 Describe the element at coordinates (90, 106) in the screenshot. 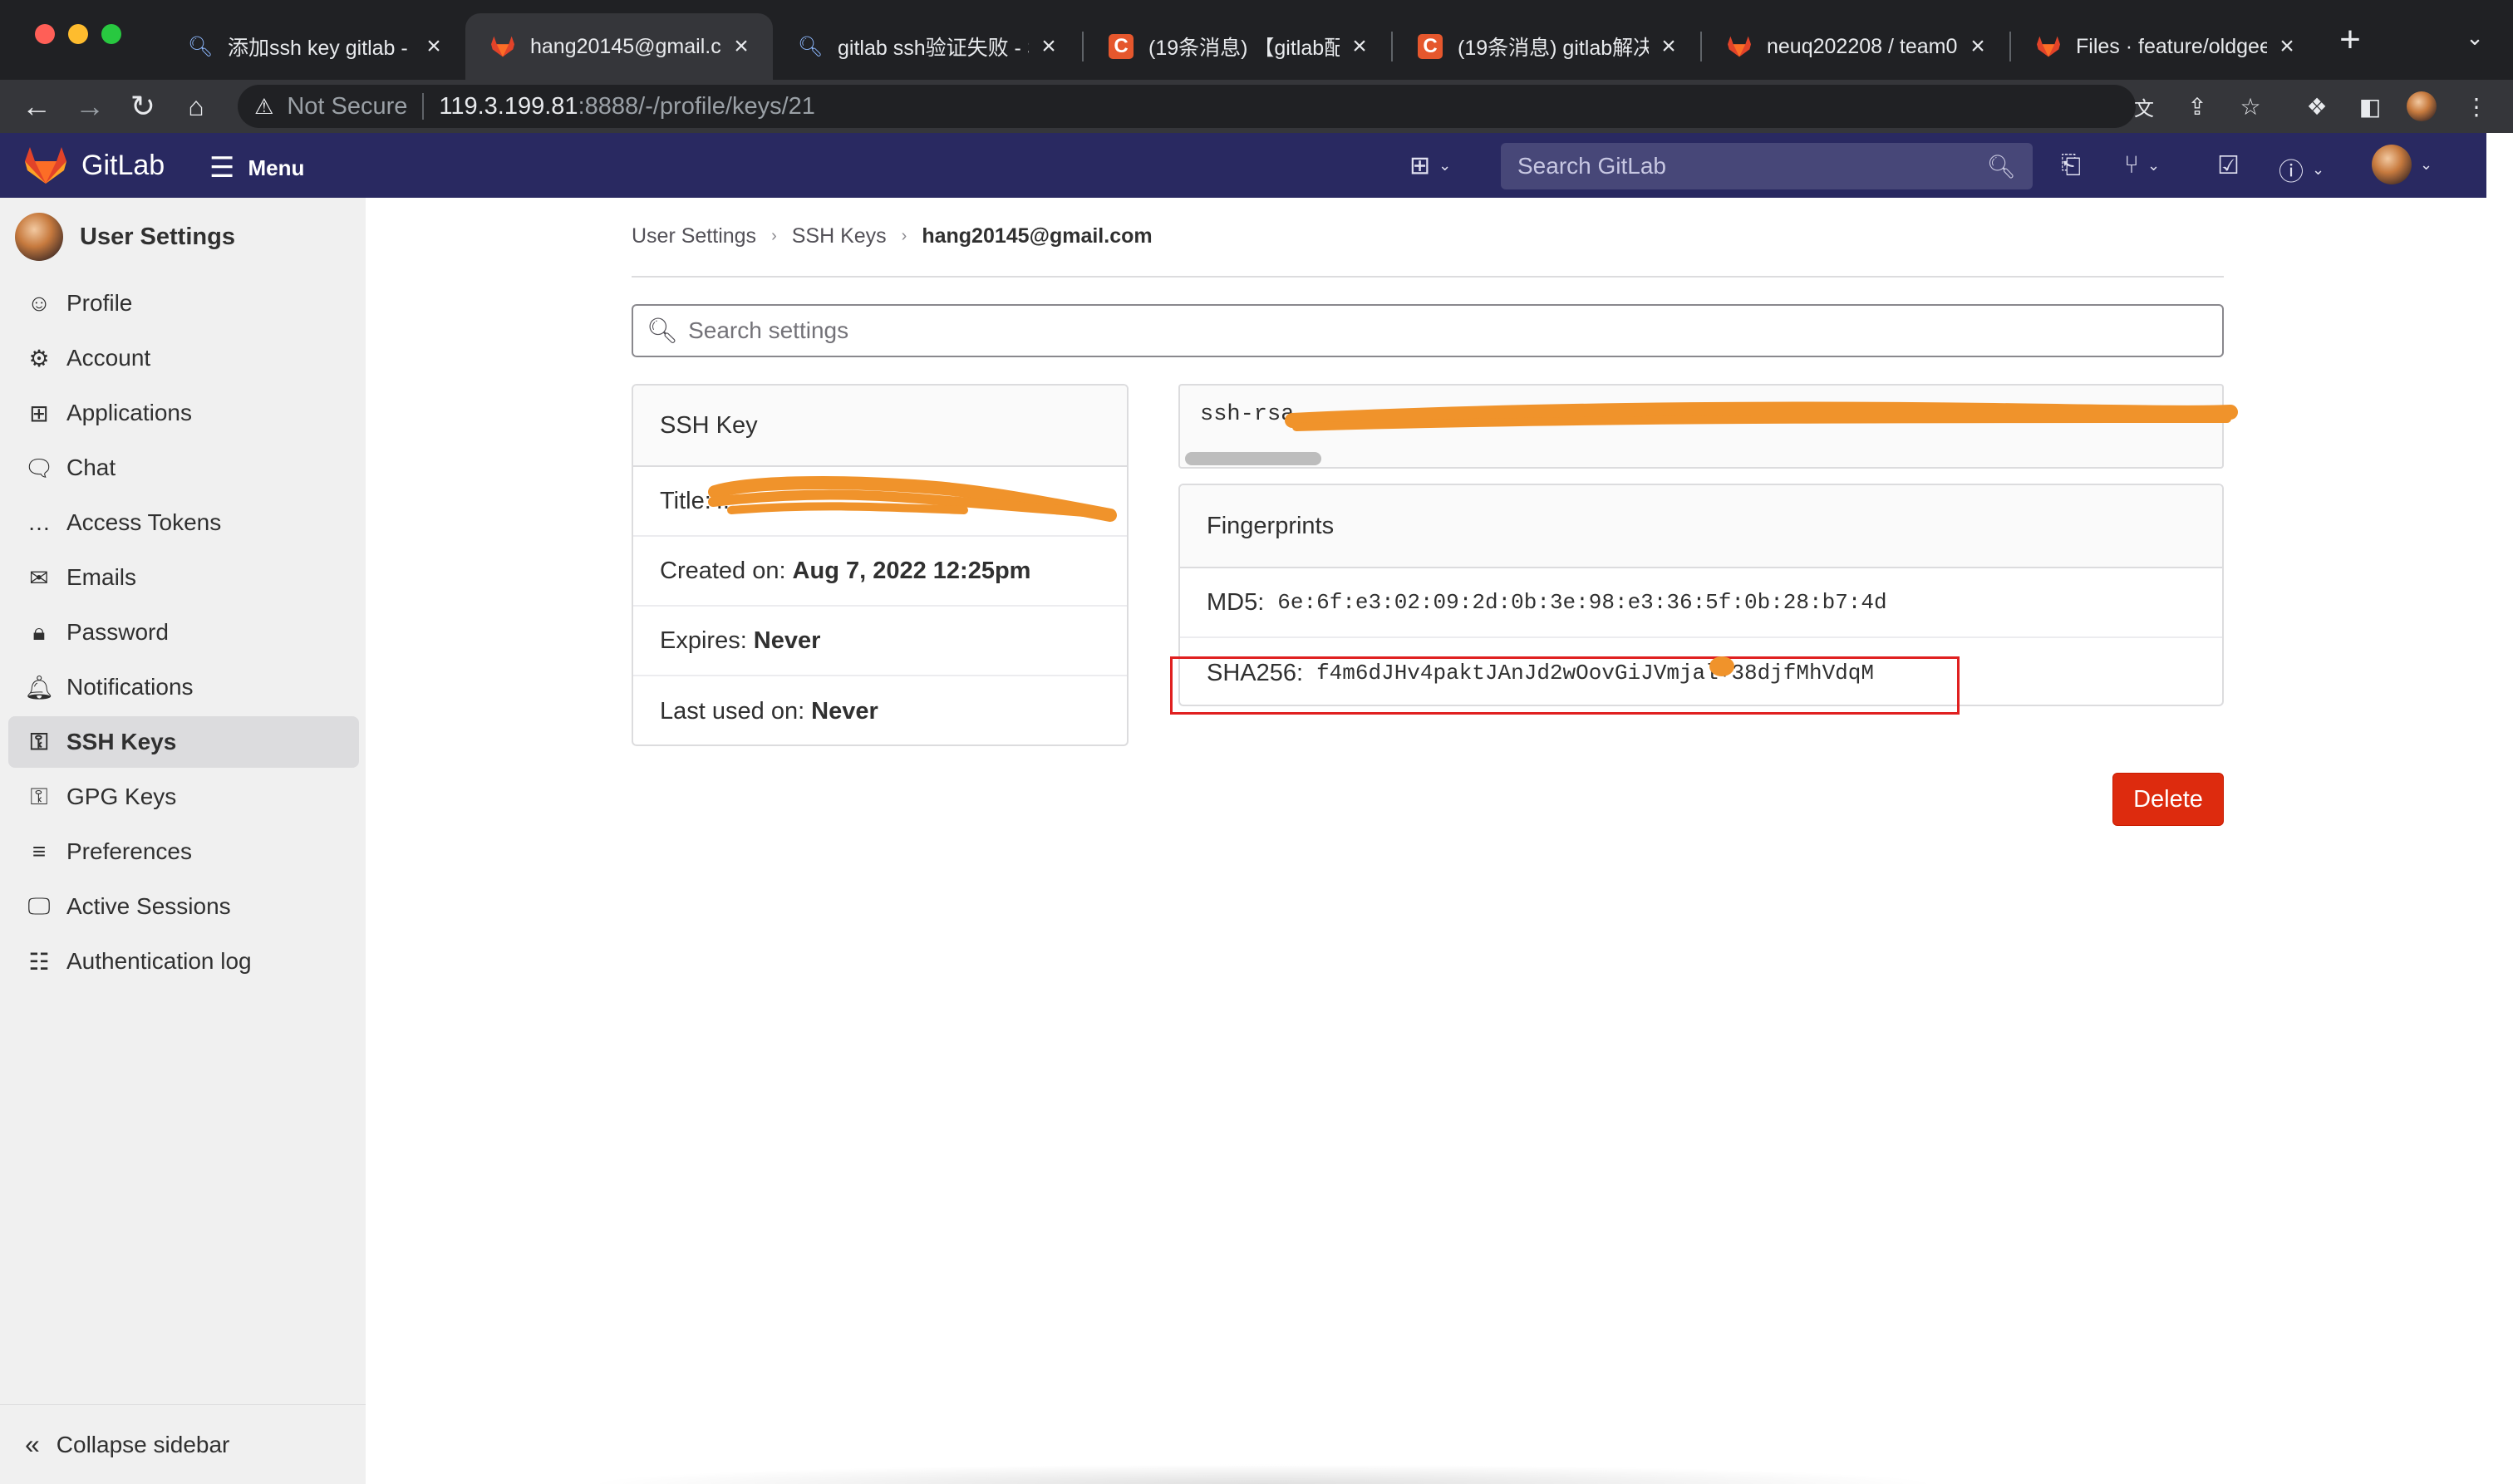

I see `forward-arrow-icon: →` at that location.